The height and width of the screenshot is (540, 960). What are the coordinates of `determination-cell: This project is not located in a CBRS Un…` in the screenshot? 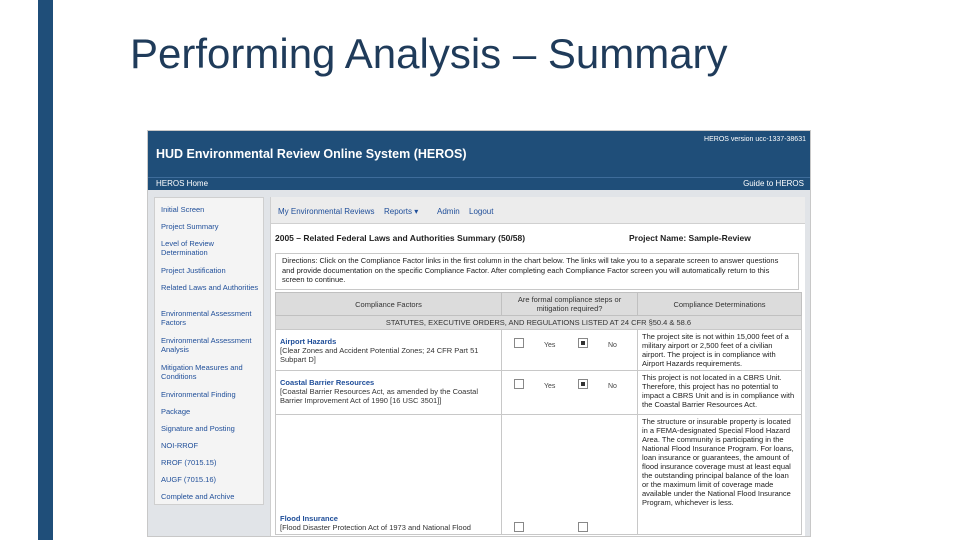 It's located at (719, 392).